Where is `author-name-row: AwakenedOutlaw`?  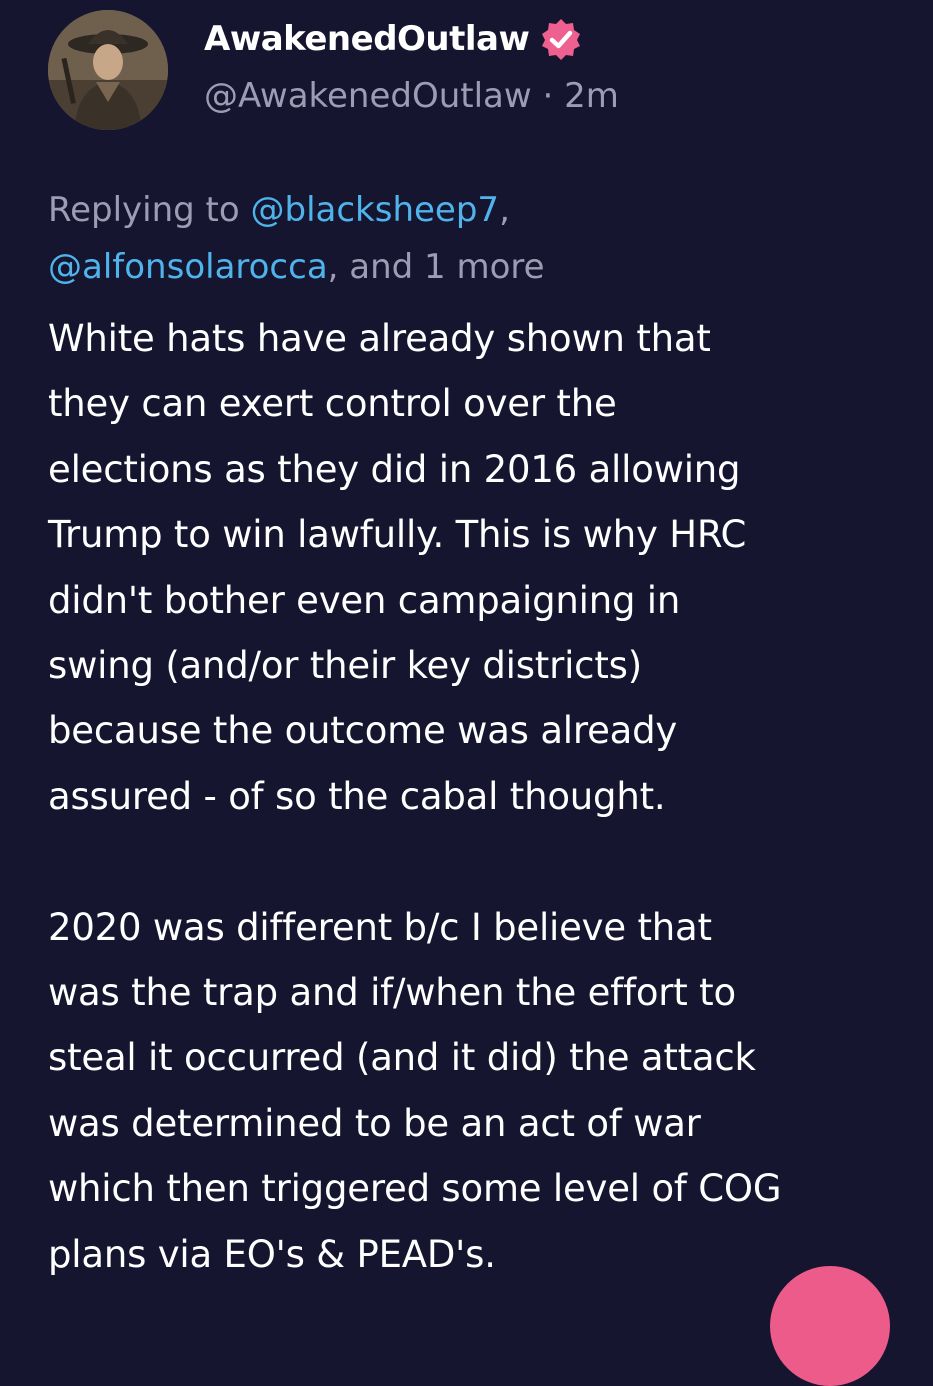 author-name-row: AwakenedOutlaw is located at coordinates (393, 39).